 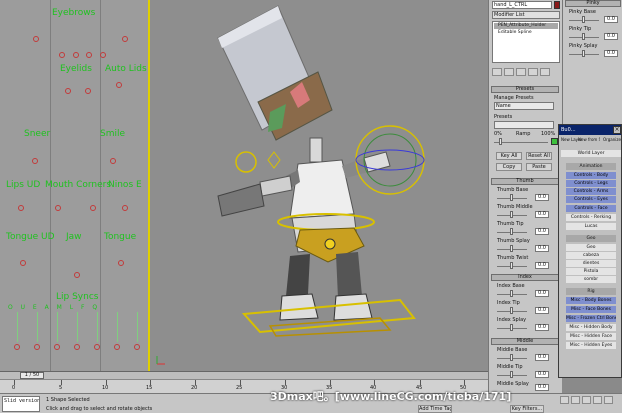 I want to click on add-time-tag-button: Add Time Tag, so click(x=435, y=409).